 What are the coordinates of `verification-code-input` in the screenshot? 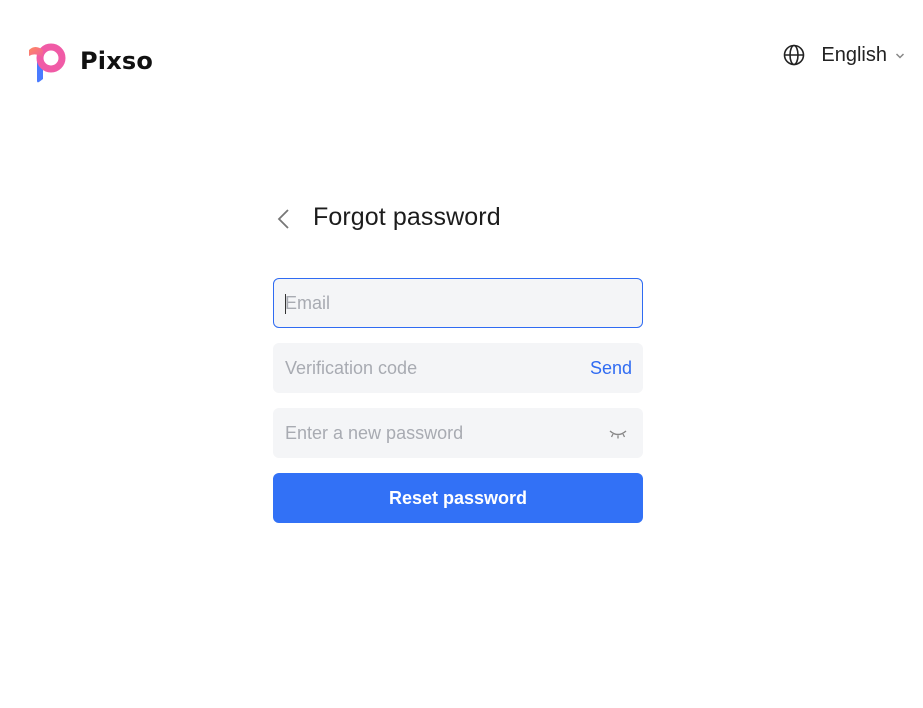 It's located at (458, 368).